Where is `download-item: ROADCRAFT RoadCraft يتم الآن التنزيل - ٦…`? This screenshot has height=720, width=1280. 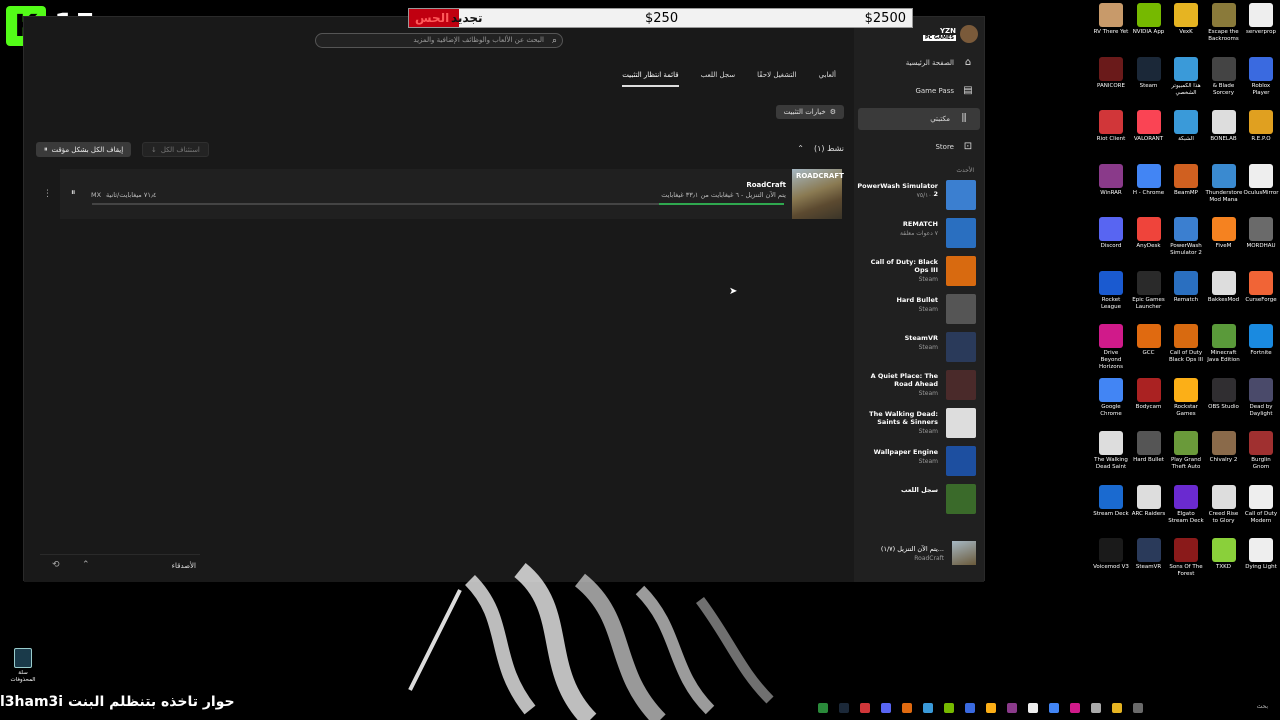 download-item: ROADCRAFT RoadCraft يتم الآن التنزيل - ٦… is located at coordinates (452, 194).